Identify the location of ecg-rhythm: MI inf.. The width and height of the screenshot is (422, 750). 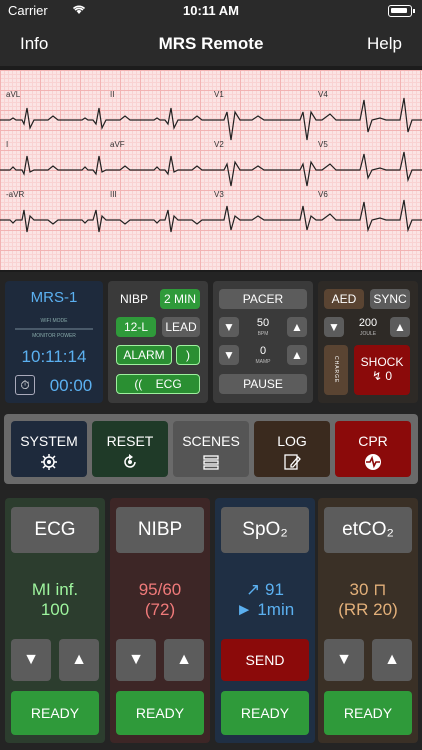
(55, 589).